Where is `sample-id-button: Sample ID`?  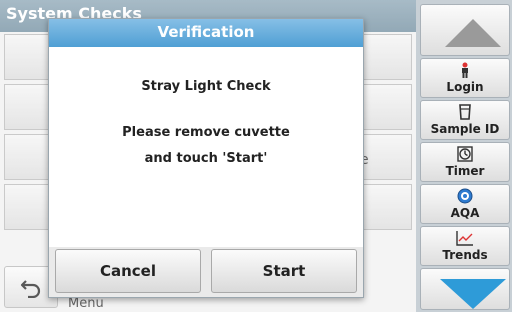
sample-id-button: Sample ID is located at coordinates (465, 120).